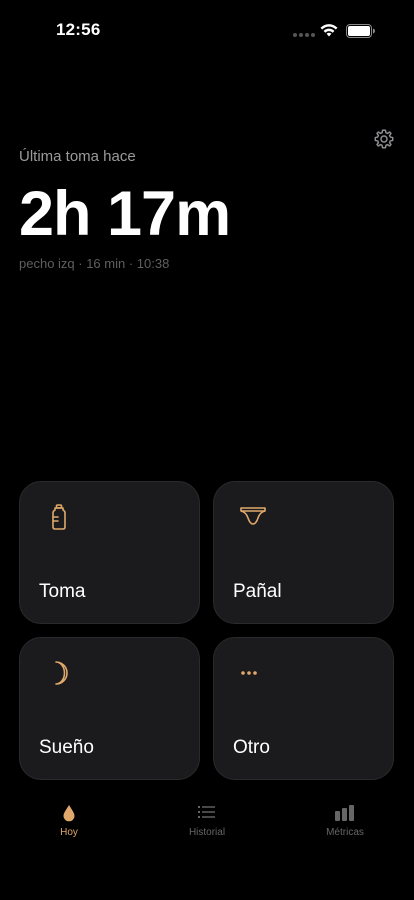  What do you see at coordinates (94, 263) in the screenshot?
I see `last-feed-details: pecho izq · 16 min · 10:38` at bounding box center [94, 263].